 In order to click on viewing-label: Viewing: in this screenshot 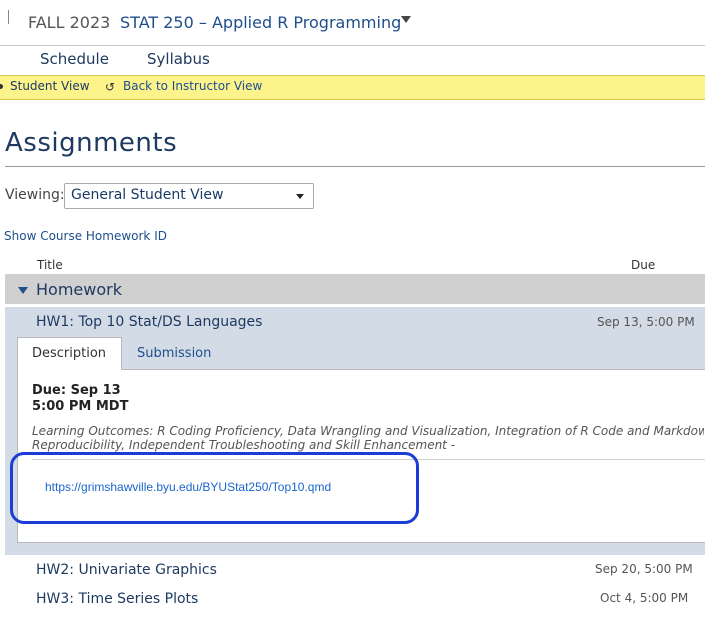, I will do `click(35, 195)`.